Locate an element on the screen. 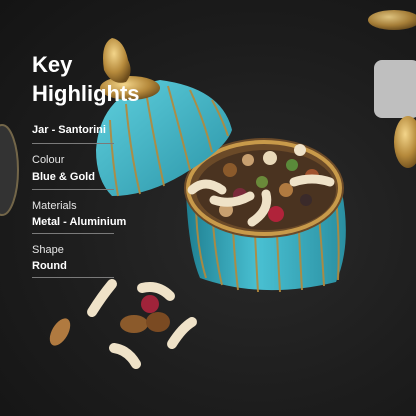  materials-label: Materials is located at coordinates (54, 206).